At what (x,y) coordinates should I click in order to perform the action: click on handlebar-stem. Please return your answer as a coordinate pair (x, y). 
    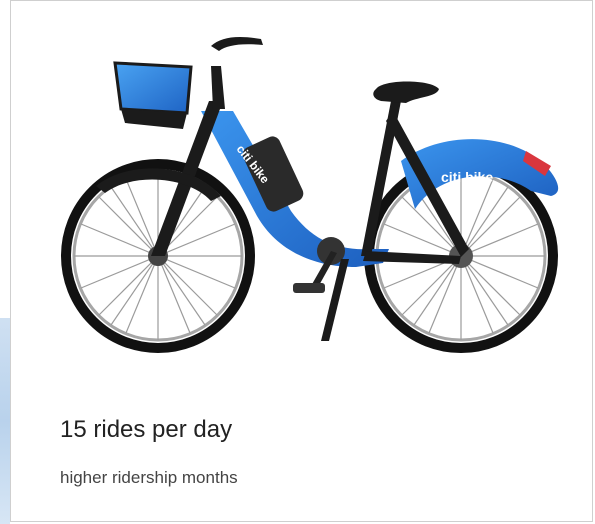
    Looking at the image, I should click on (218, 87).